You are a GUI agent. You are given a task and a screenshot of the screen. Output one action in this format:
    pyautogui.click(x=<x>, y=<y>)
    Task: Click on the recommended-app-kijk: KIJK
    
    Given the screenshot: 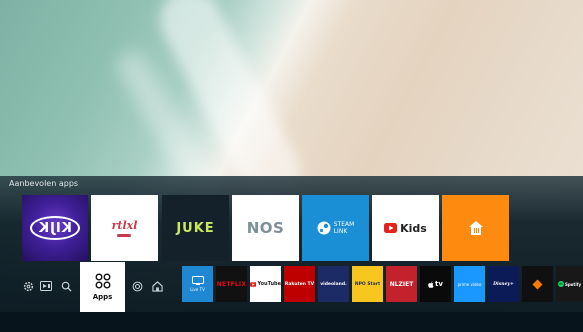 What is the action you would take?
    pyautogui.click(x=55, y=228)
    